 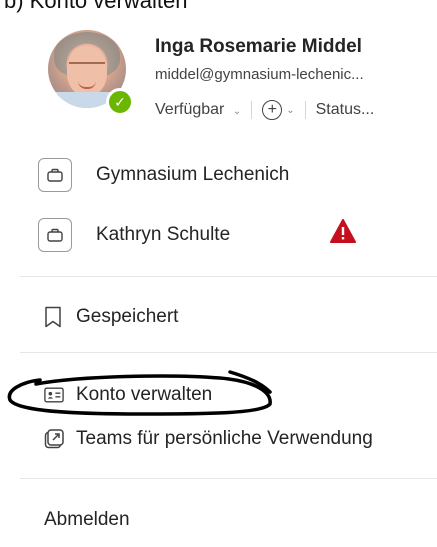 What do you see at coordinates (343, 233) in the screenshot?
I see `warning-icon` at bounding box center [343, 233].